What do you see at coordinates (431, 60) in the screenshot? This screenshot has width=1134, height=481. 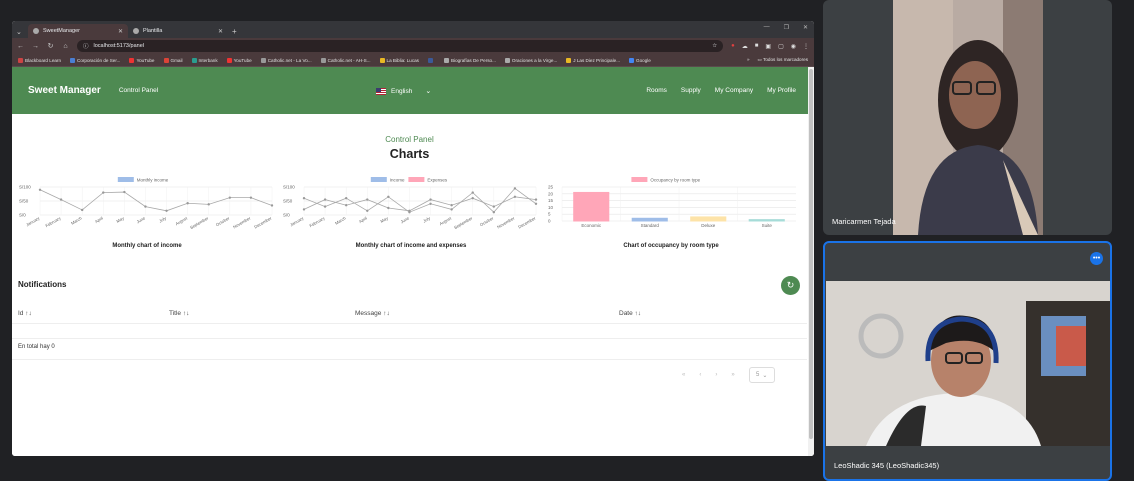 I see `bookmark-item` at bounding box center [431, 60].